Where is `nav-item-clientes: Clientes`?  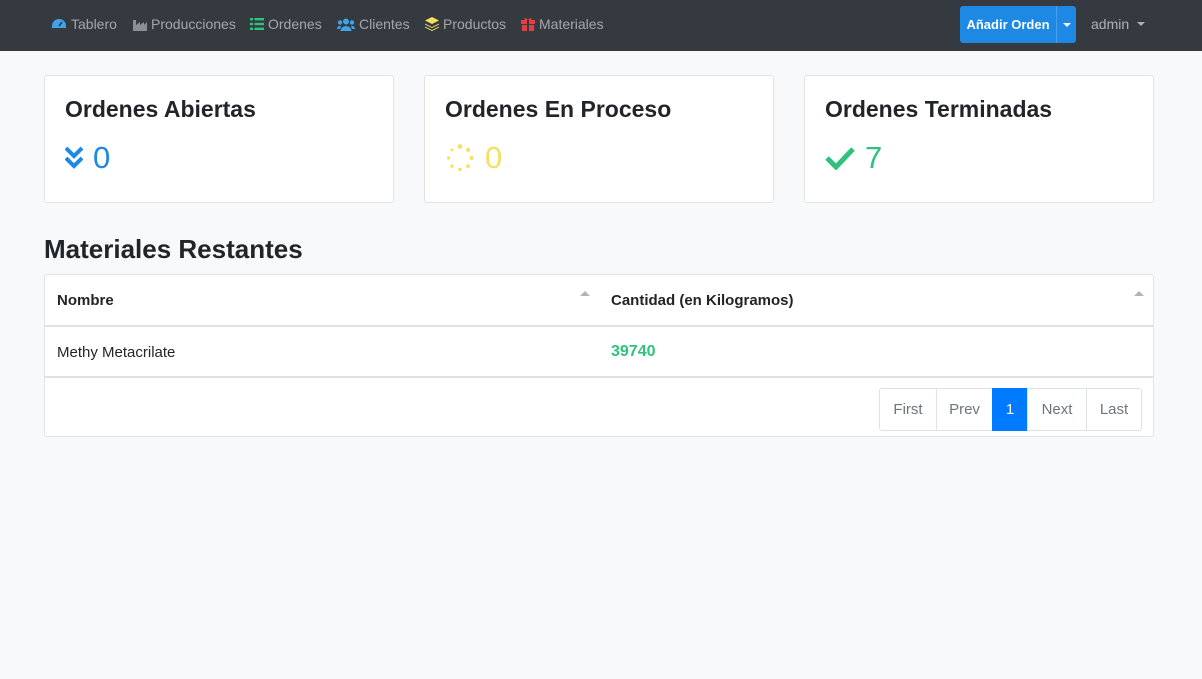 nav-item-clientes: Clientes is located at coordinates (373, 24).